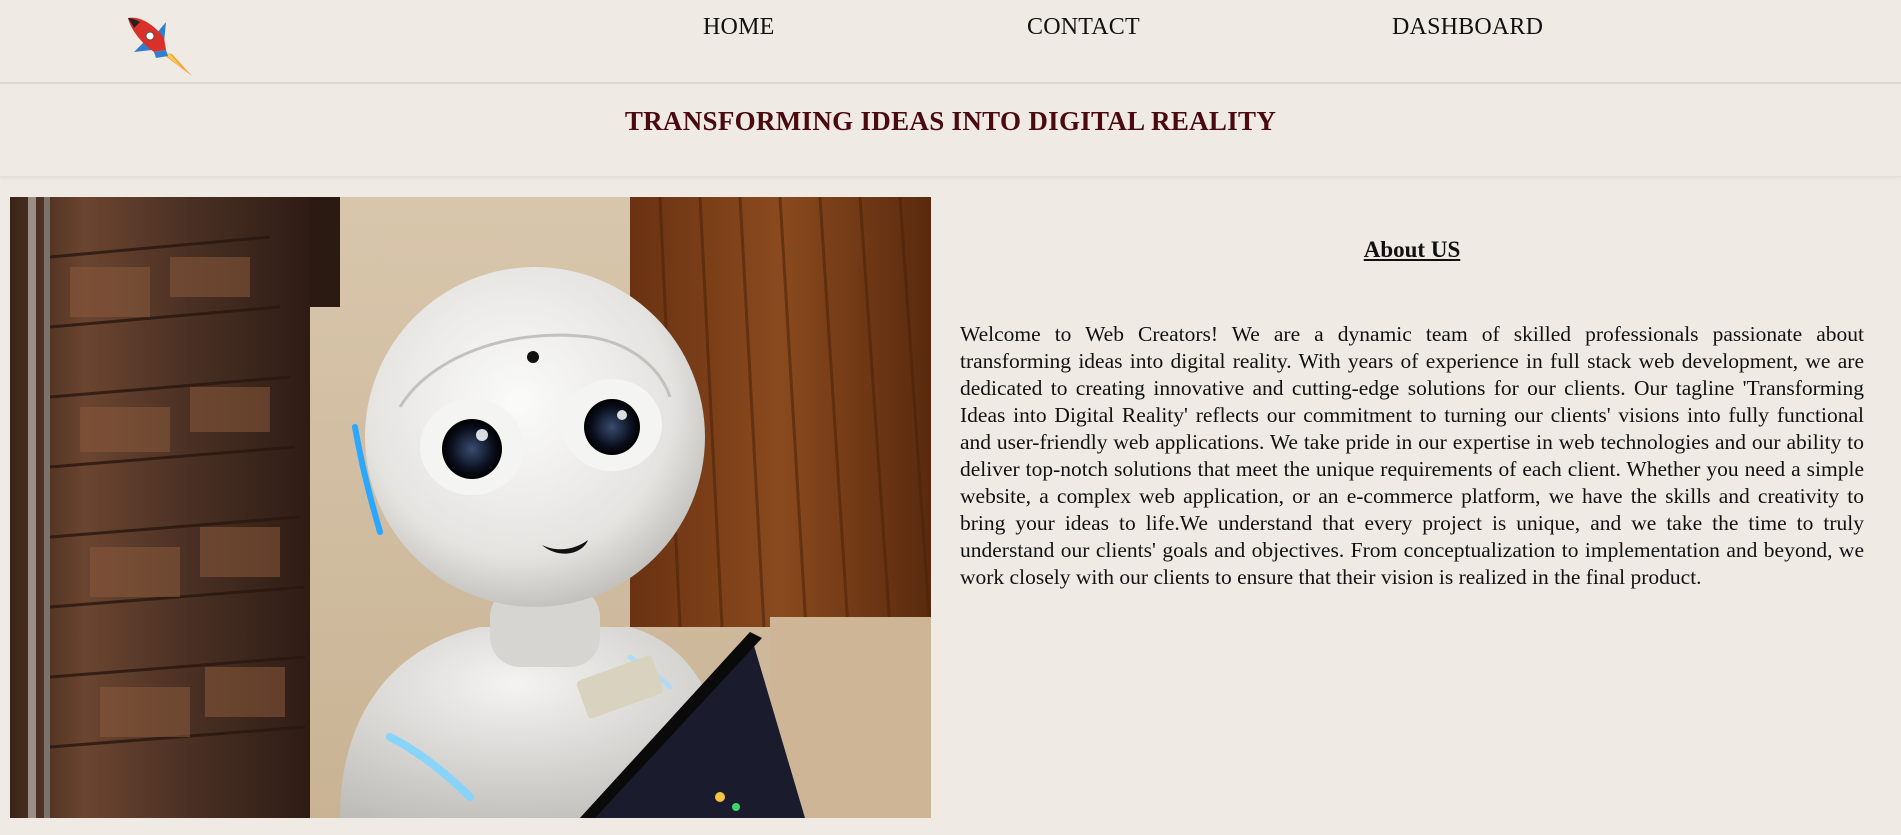 The width and height of the screenshot is (1901, 835). I want to click on about-heading: About US, so click(1412, 249).